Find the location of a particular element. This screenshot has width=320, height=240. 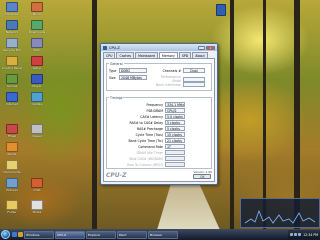

desktop-icon: Documents is located at coordinates (12, 167).